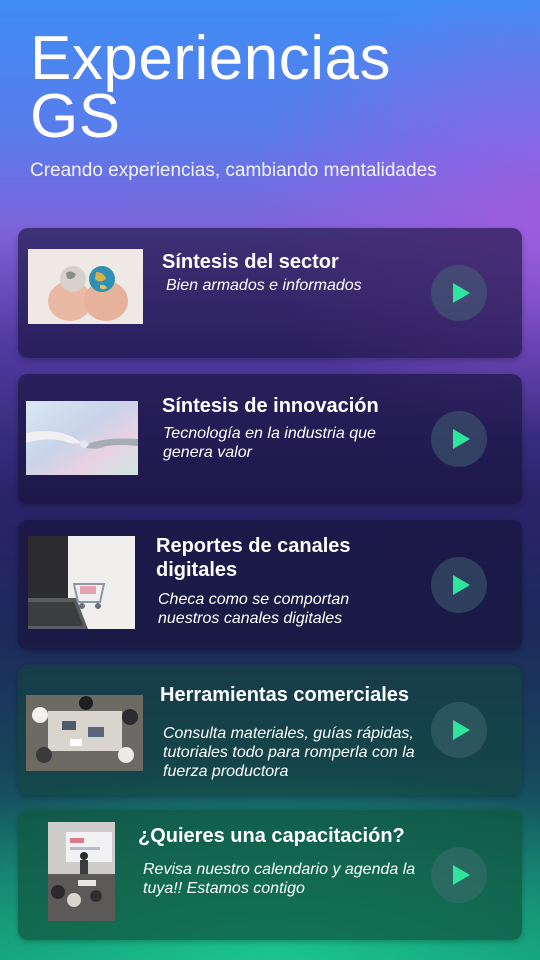 This screenshot has width=540, height=960. What do you see at coordinates (270, 406) in the screenshot?
I see `card-title: Síntesis de innovación` at bounding box center [270, 406].